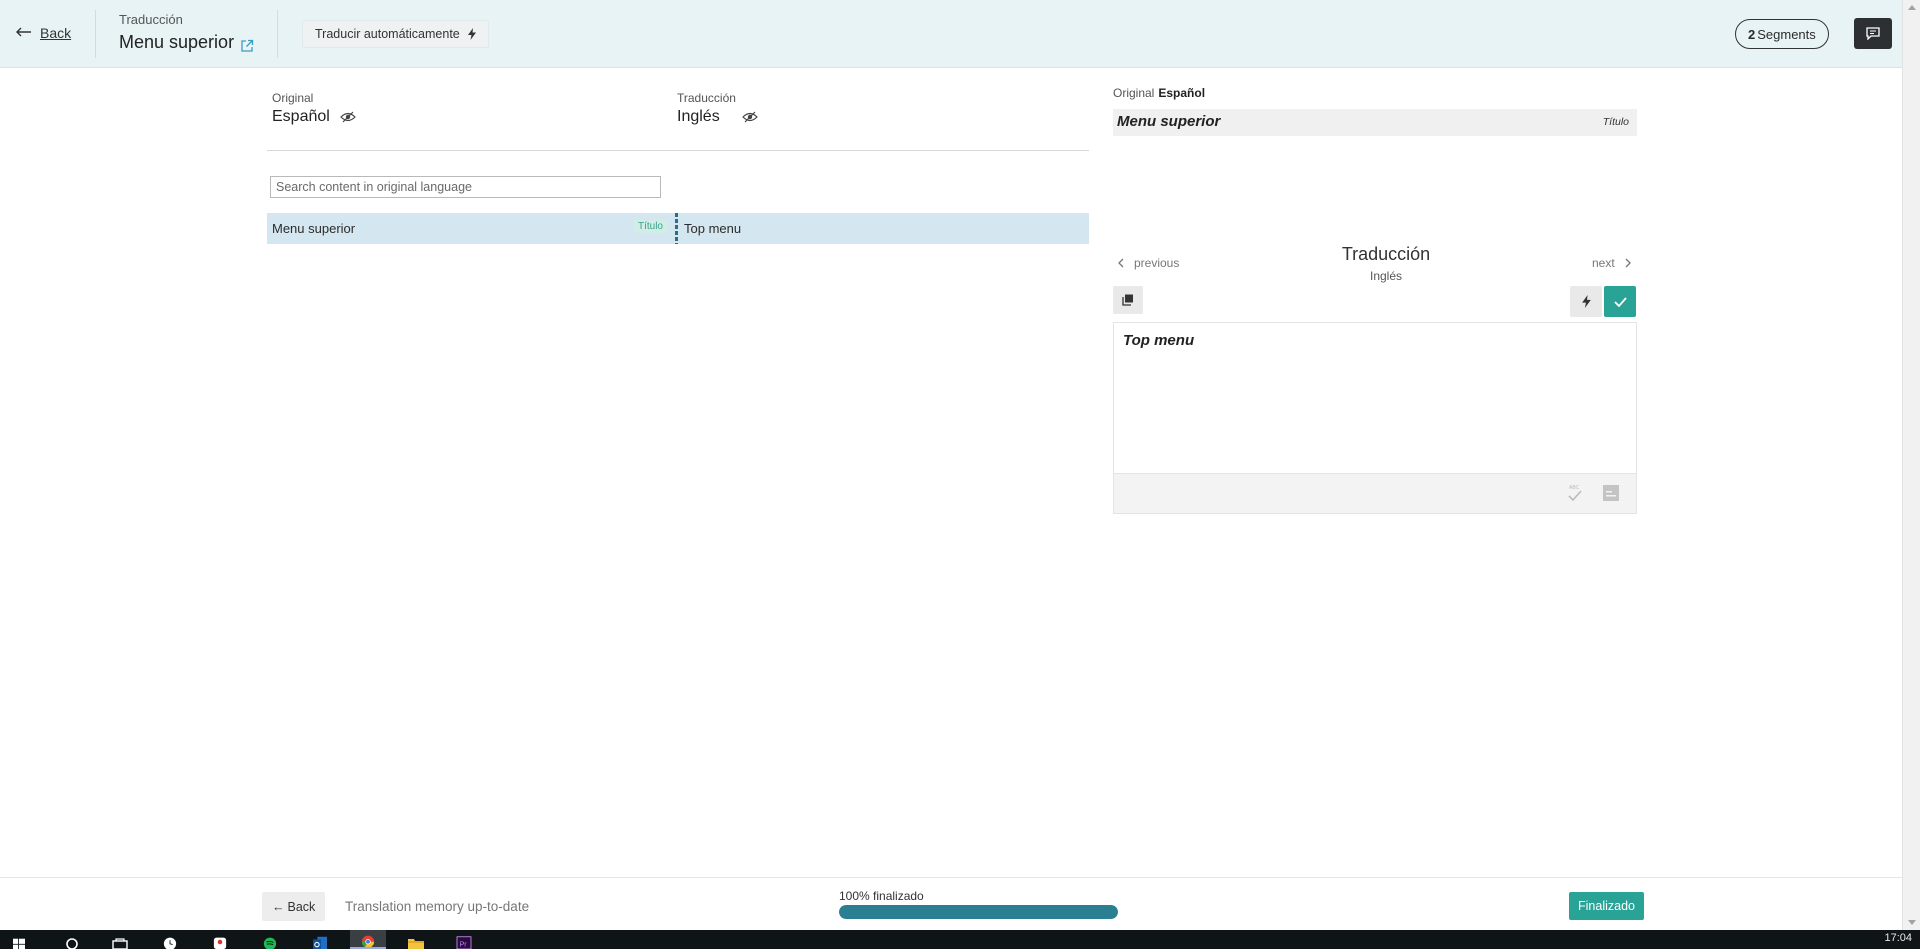 The width and height of the screenshot is (1920, 949). What do you see at coordinates (464, 944) in the screenshot?
I see `svg-text: Pr` at bounding box center [464, 944].